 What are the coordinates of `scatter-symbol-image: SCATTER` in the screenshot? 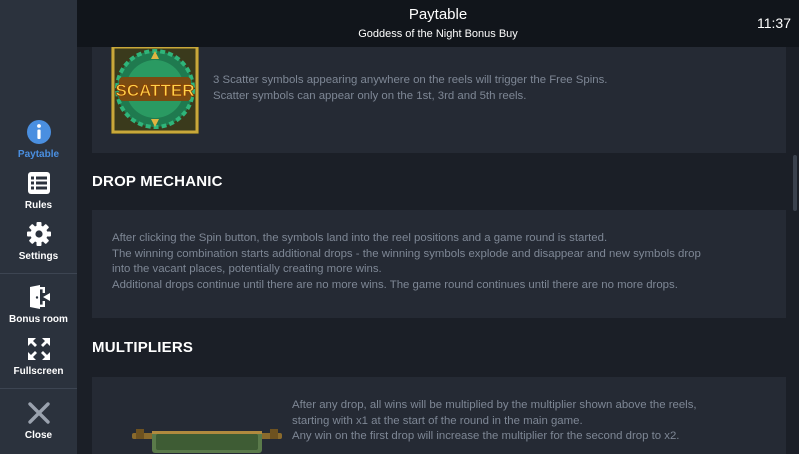 It's located at (155, 90).